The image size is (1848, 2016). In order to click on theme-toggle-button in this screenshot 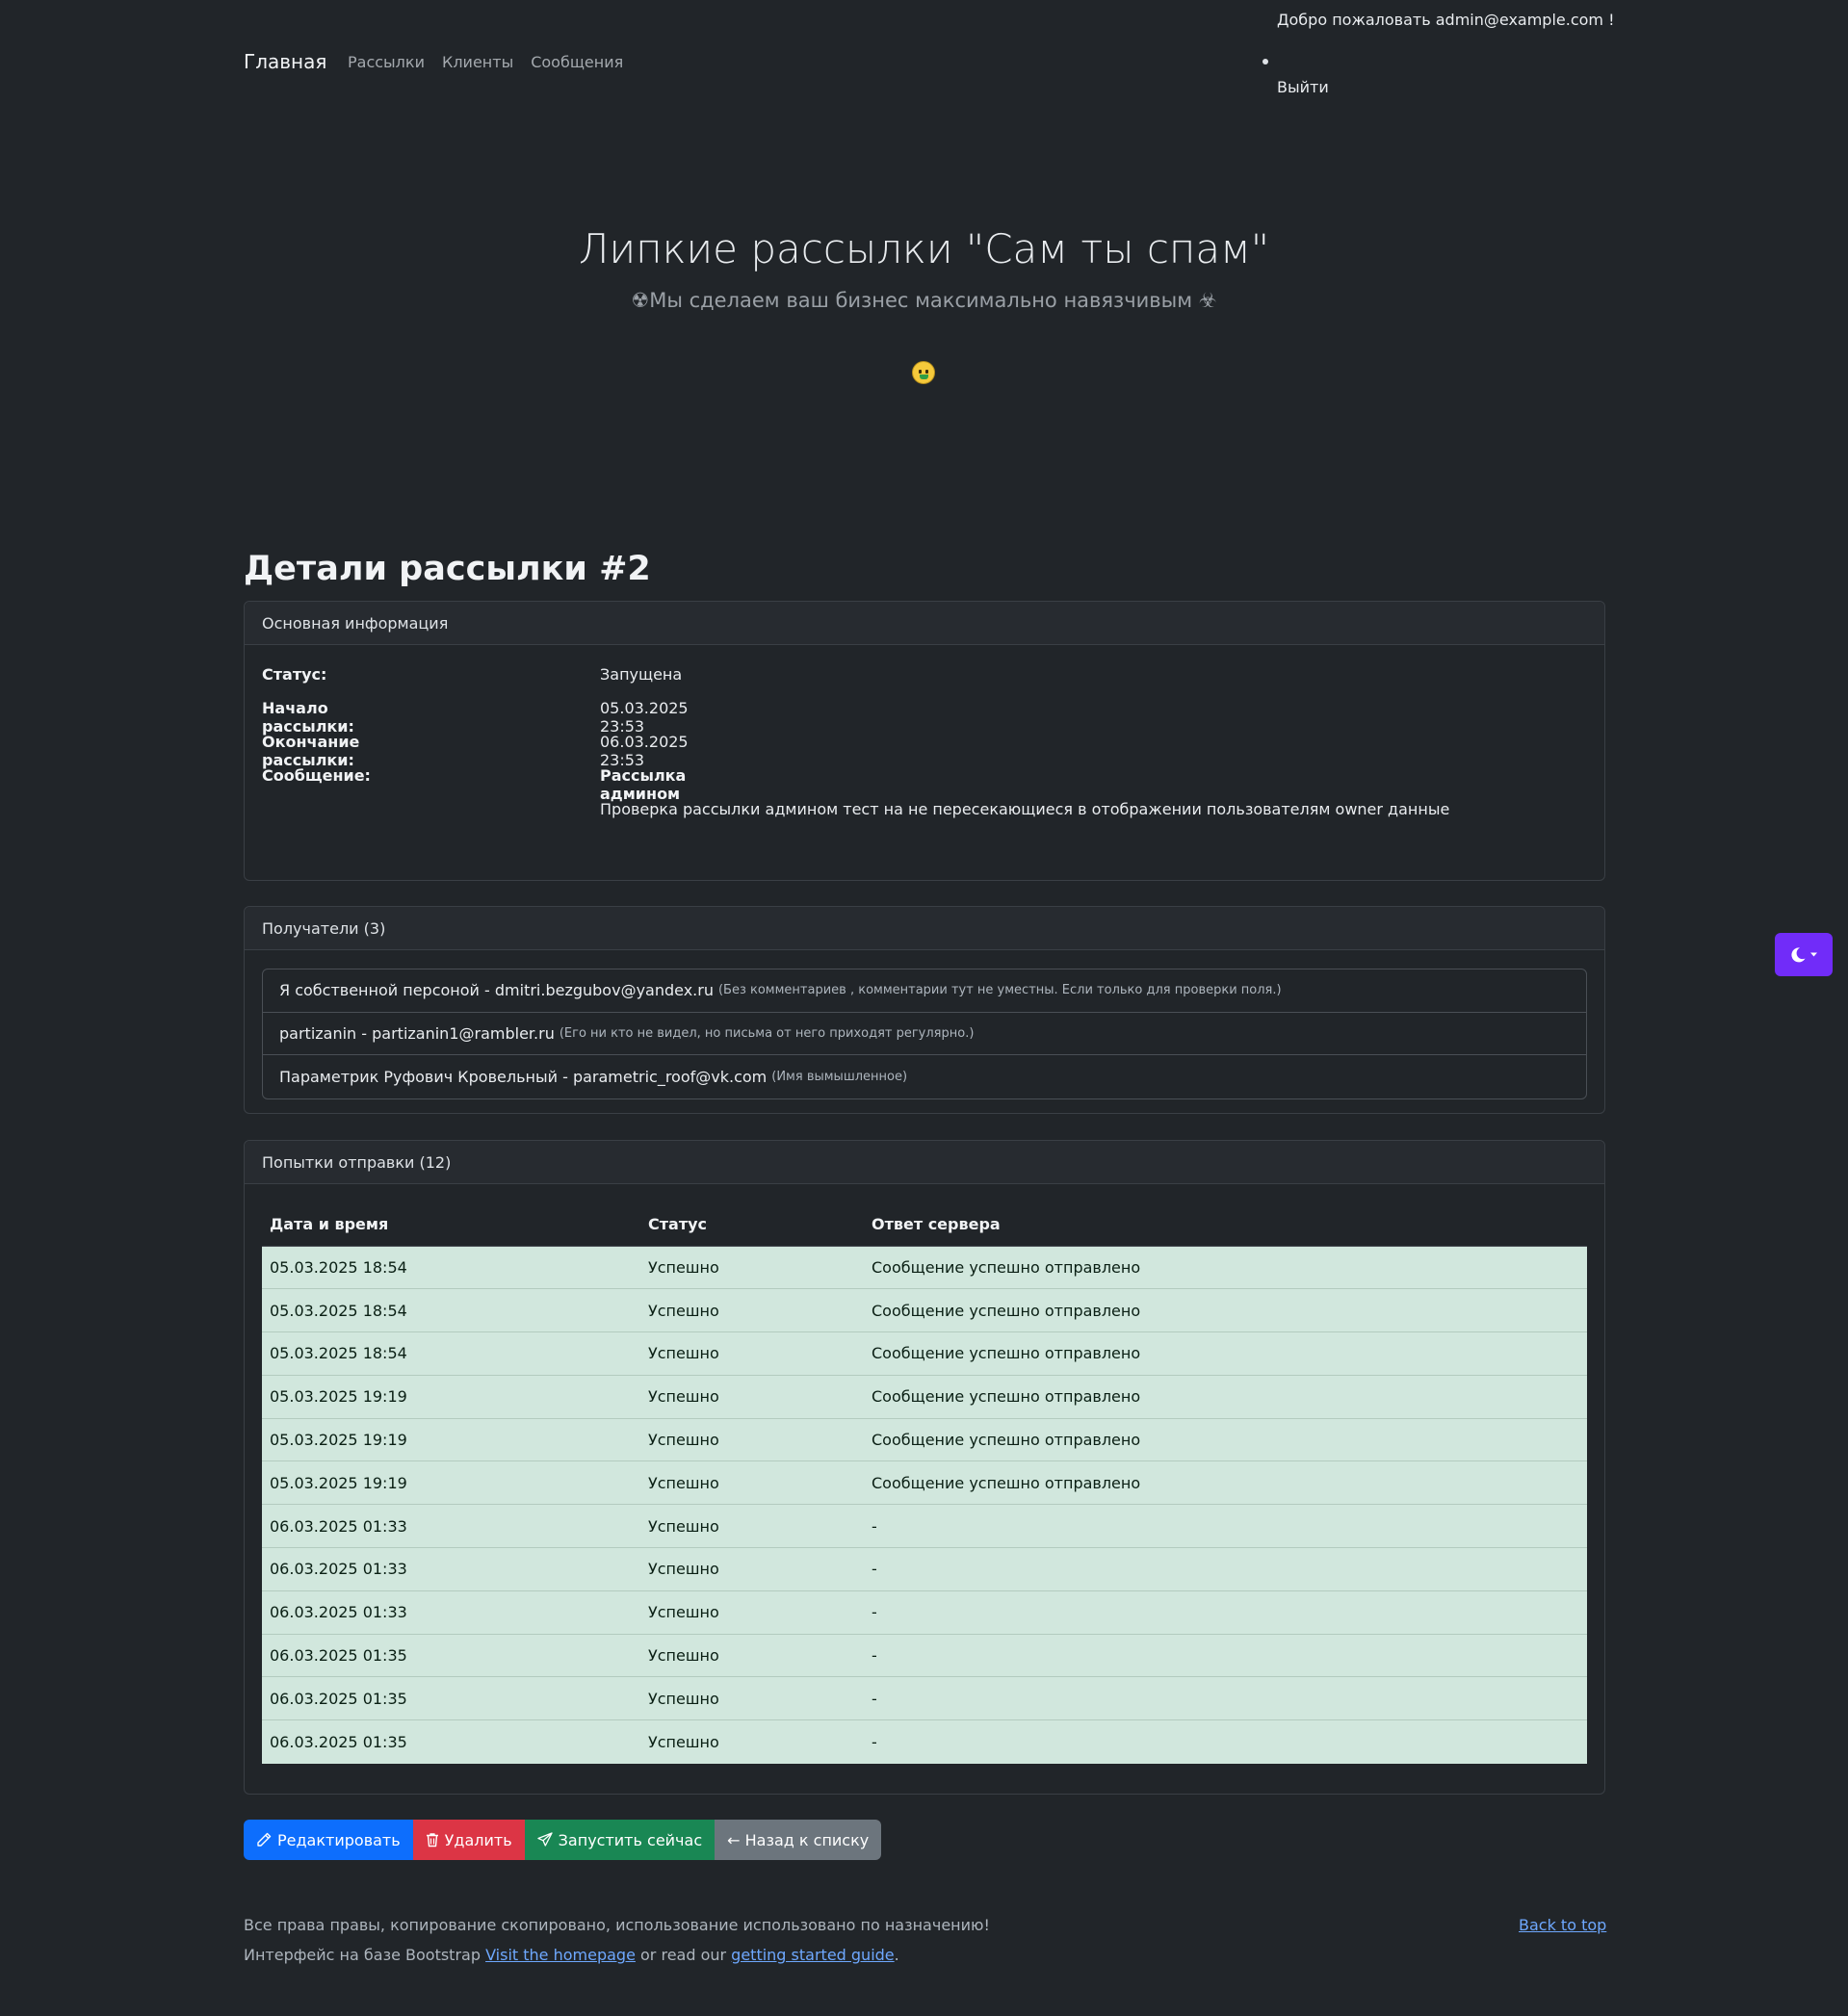, I will do `click(1804, 955)`.